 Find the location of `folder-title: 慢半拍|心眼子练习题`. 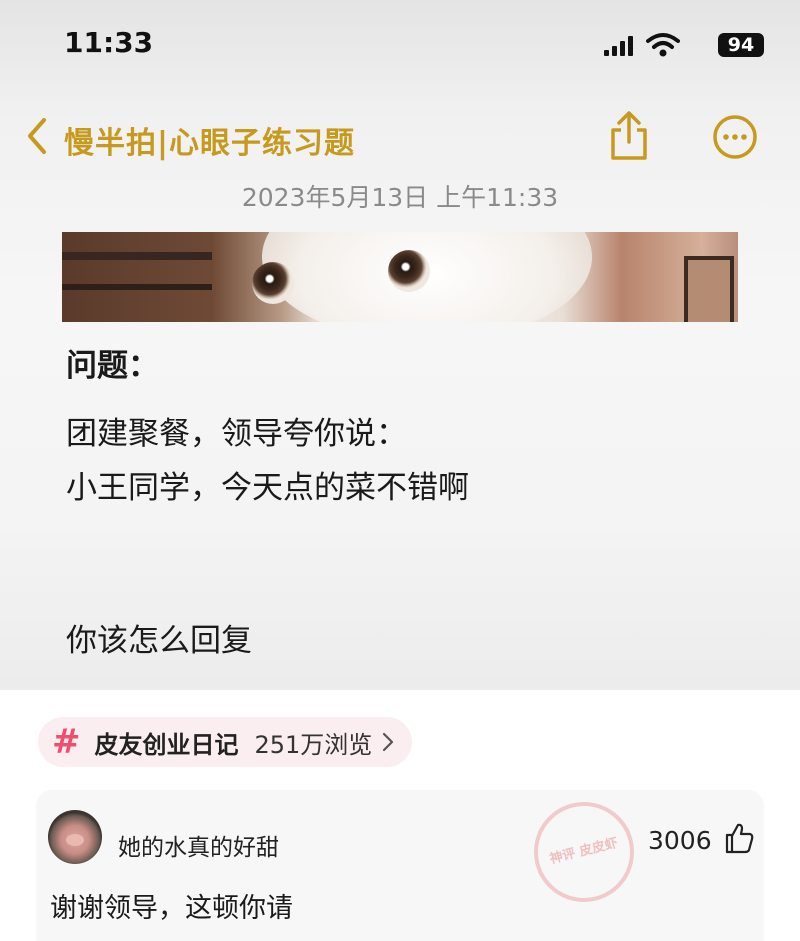

folder-title: 慢半拍|心眼子练习题 is located at coordinates (209, 140).